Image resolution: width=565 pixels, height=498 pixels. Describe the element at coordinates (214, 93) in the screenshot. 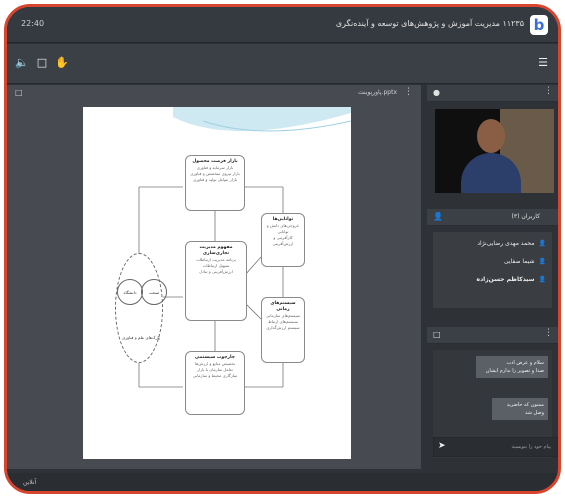

I see `presentation-header: □ پاورپوینت.pptx ⋮` at that location.